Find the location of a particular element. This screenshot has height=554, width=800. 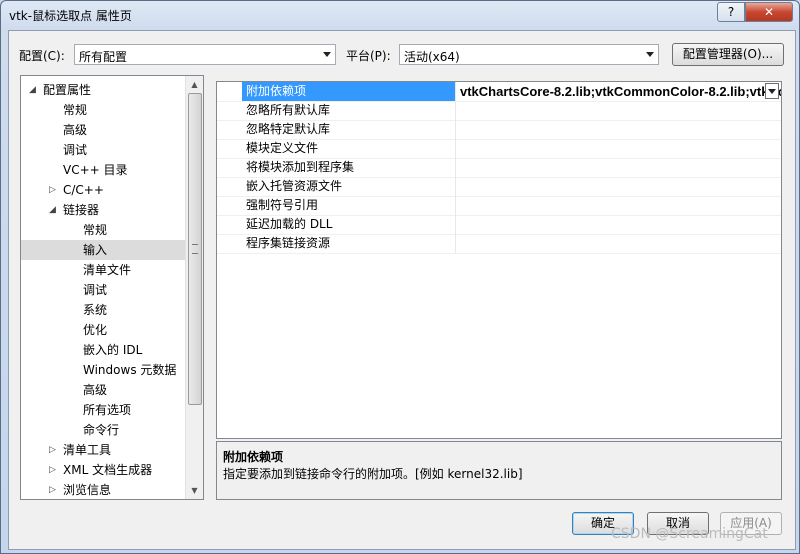

property-row: 嵌入托管资源文件 is located at coordinates (499, 187).